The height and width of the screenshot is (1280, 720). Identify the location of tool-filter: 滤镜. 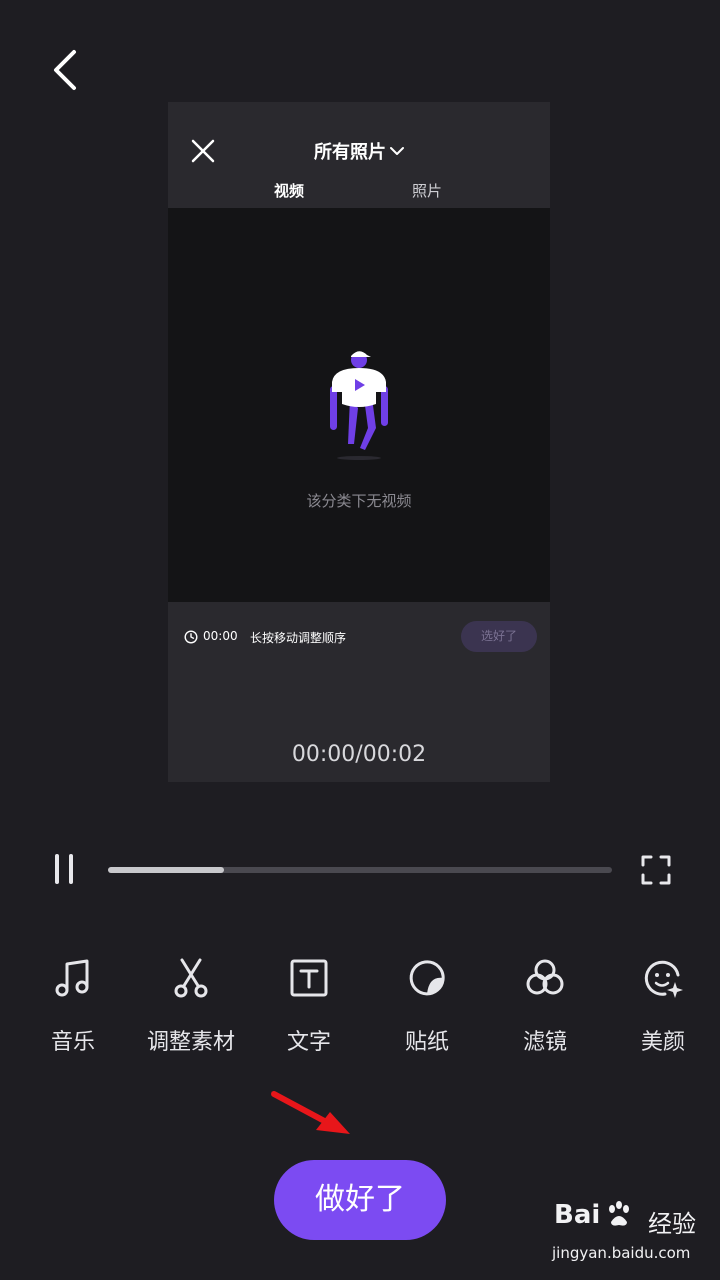
(545, 1005).